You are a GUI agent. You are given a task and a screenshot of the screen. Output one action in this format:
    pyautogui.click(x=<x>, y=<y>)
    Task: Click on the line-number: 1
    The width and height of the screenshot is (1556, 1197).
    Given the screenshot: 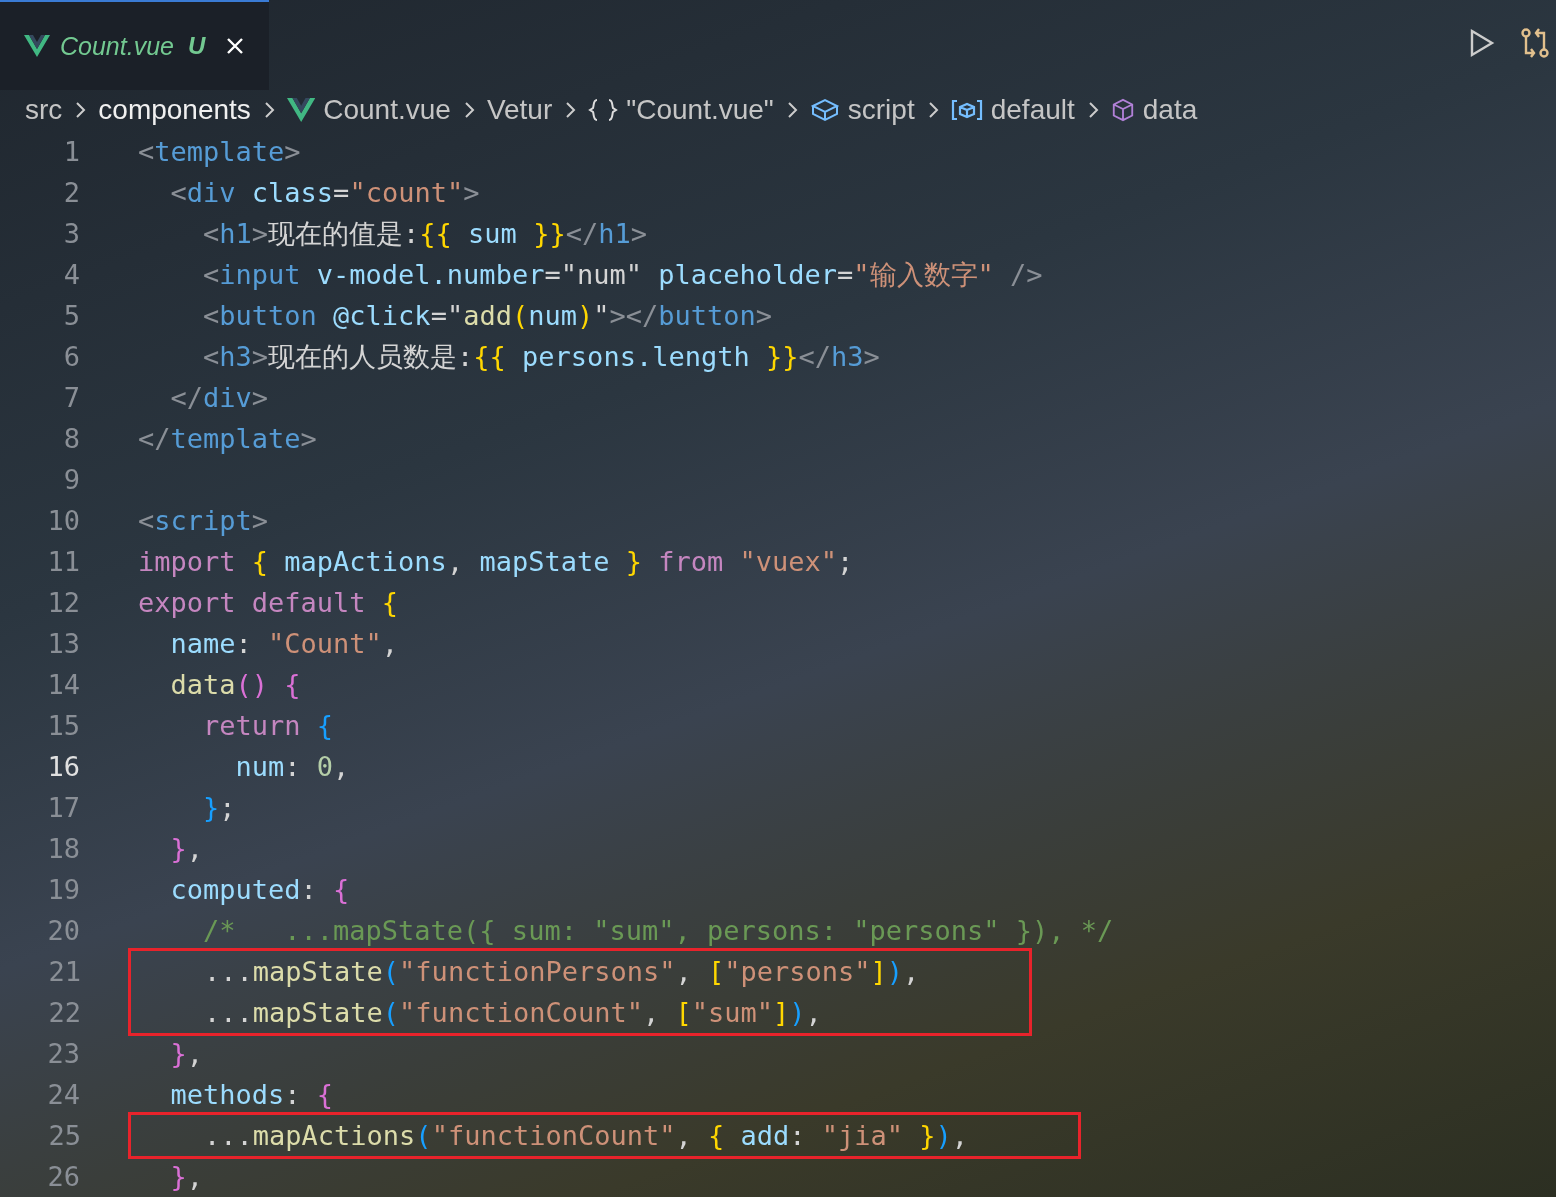 What is the action you would take?
    pyautogui.click(x=71, y=151)
    